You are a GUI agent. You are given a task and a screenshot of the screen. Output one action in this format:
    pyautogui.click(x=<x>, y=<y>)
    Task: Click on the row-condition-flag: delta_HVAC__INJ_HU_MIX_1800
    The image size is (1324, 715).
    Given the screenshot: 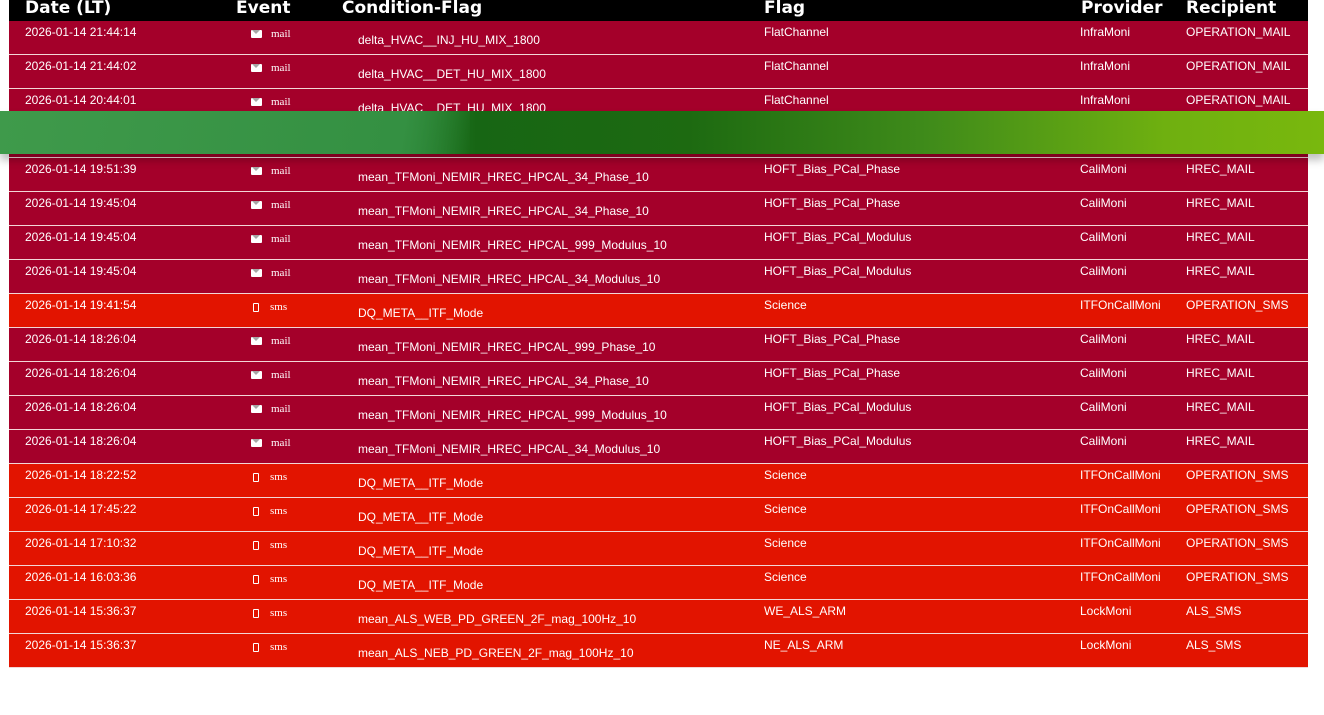 What is the action you would take?
    pyautogui.click(x=449, y=40)
    